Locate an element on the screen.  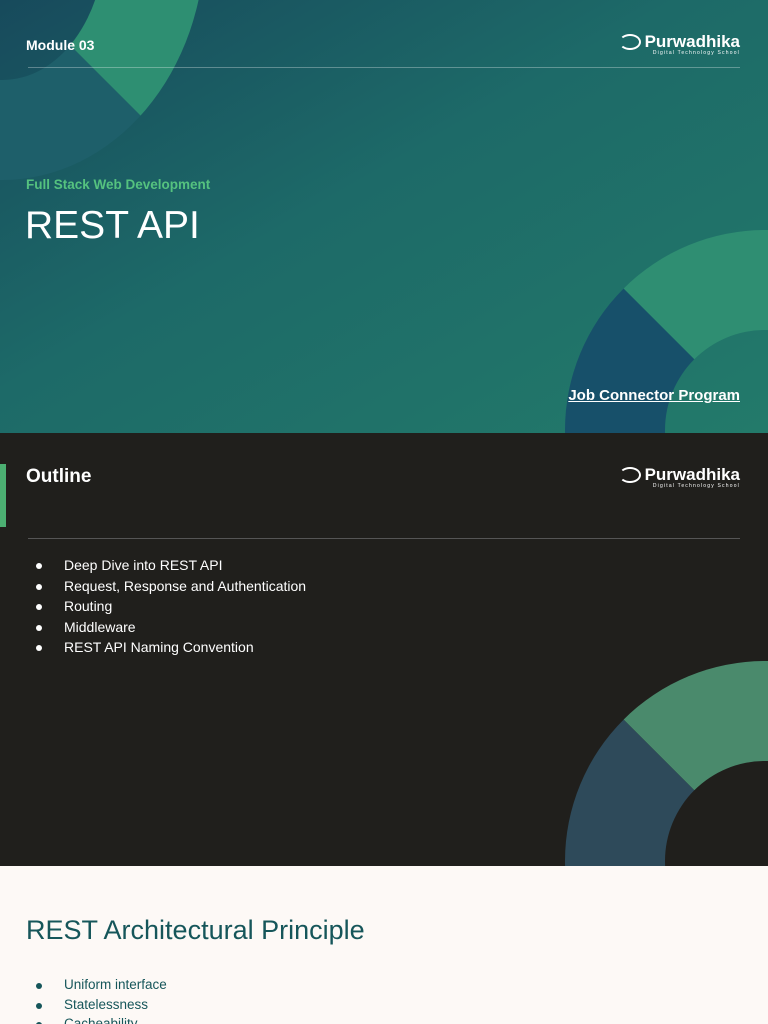
slide-title: Outline is located at coordinates (59, 476).